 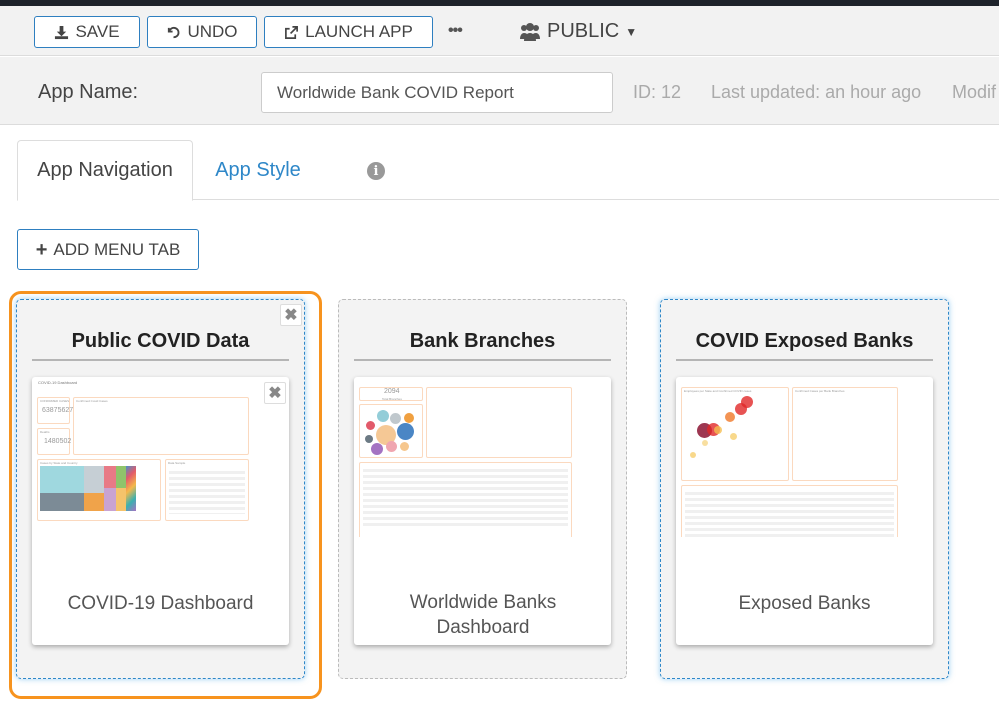 I want to click on thumb-treemap-panel: Cases by State and Country, so click(x=99, y=490).